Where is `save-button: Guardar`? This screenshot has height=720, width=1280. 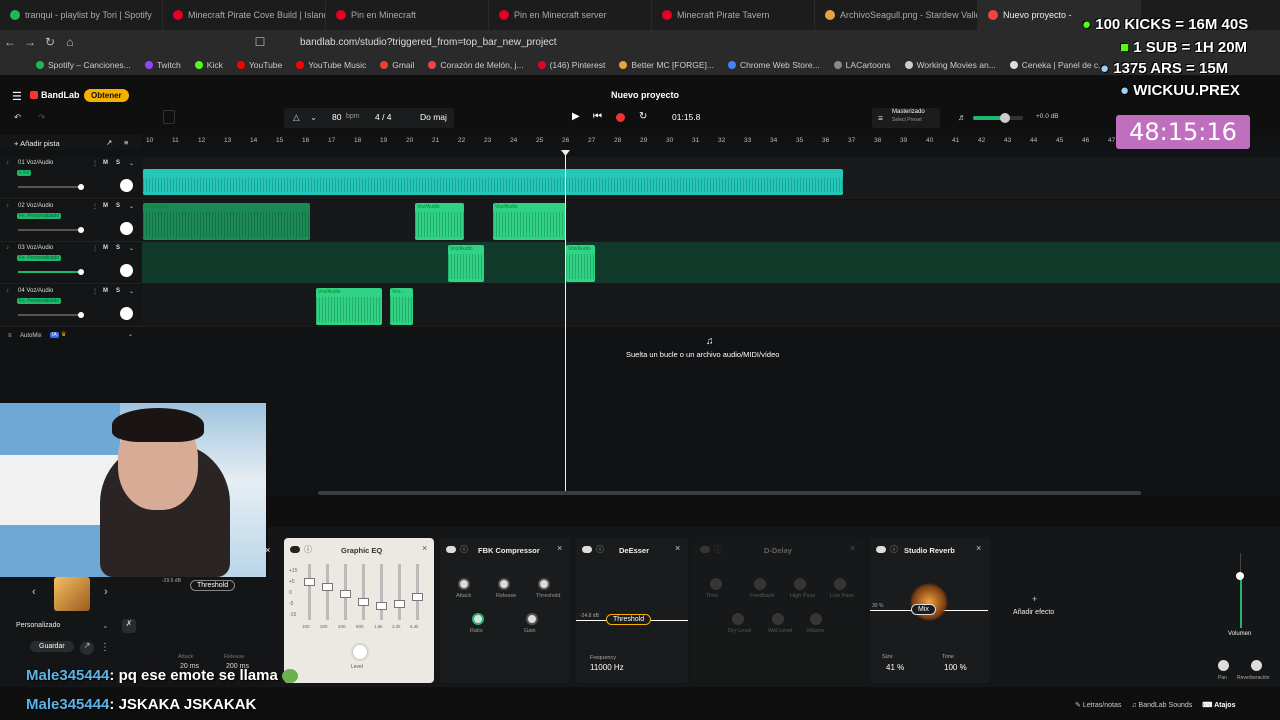
save-button: Guardar is located at coordinates (52, 646).